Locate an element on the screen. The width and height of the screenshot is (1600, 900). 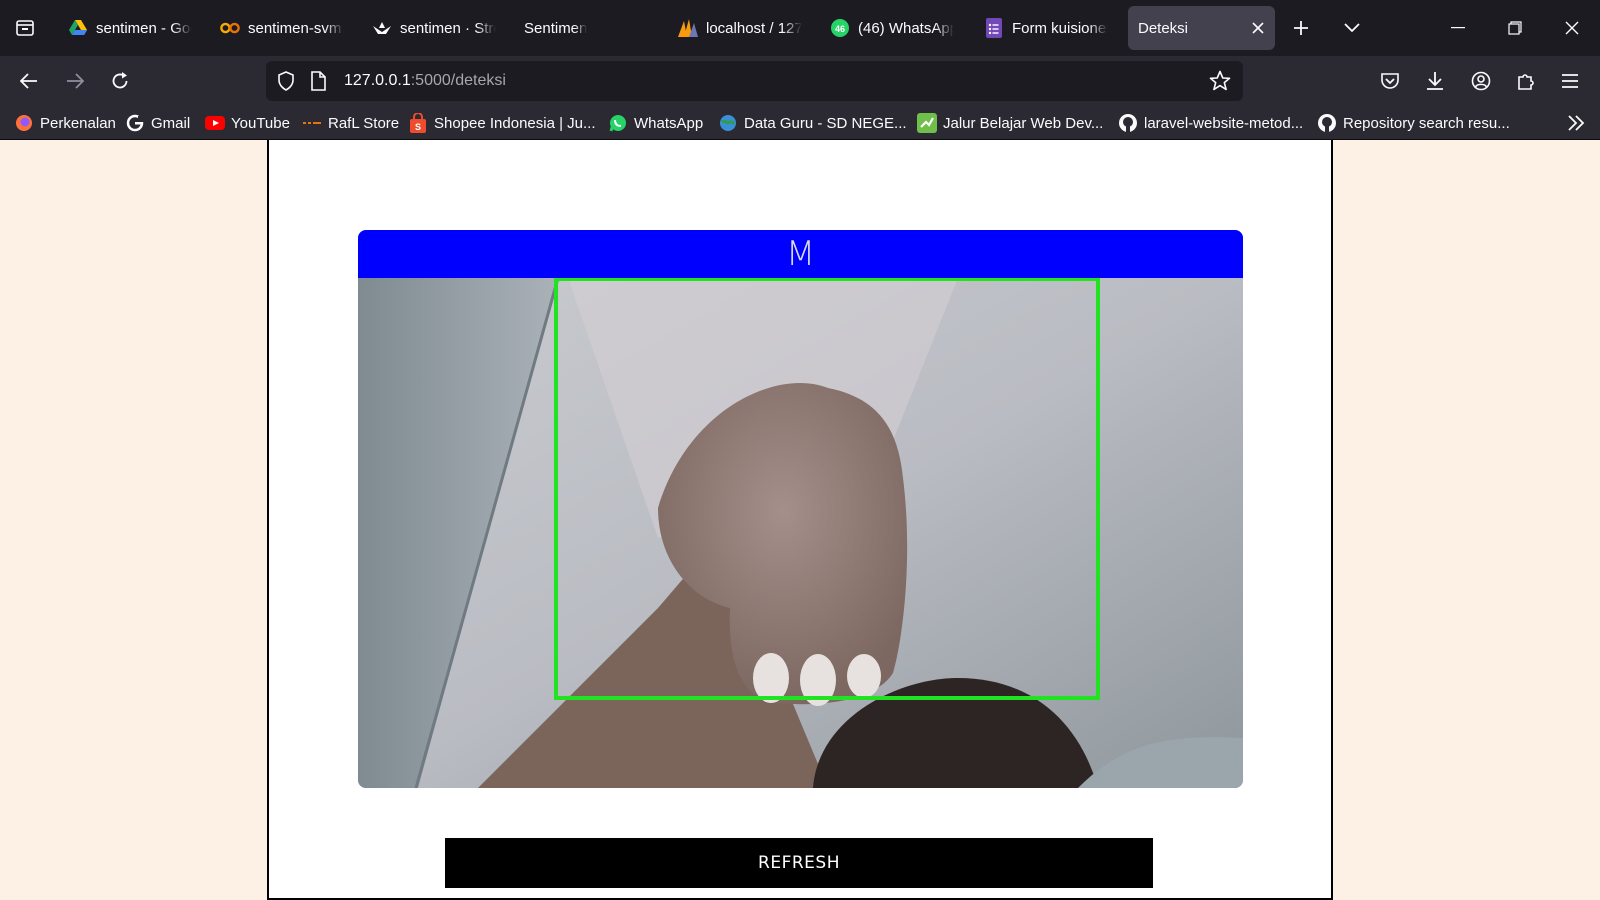
more-bookmarks-button is located at coordinates (1576, 123).